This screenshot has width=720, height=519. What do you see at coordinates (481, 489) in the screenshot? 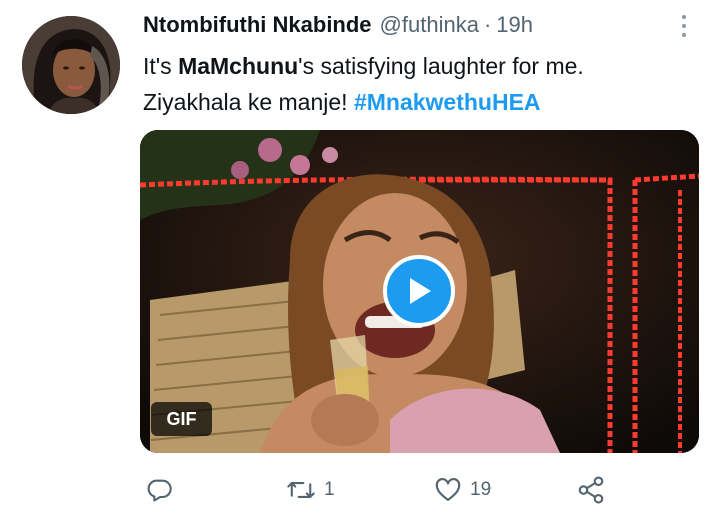
I see `like-count: 19` at bounding box center [481, 489].